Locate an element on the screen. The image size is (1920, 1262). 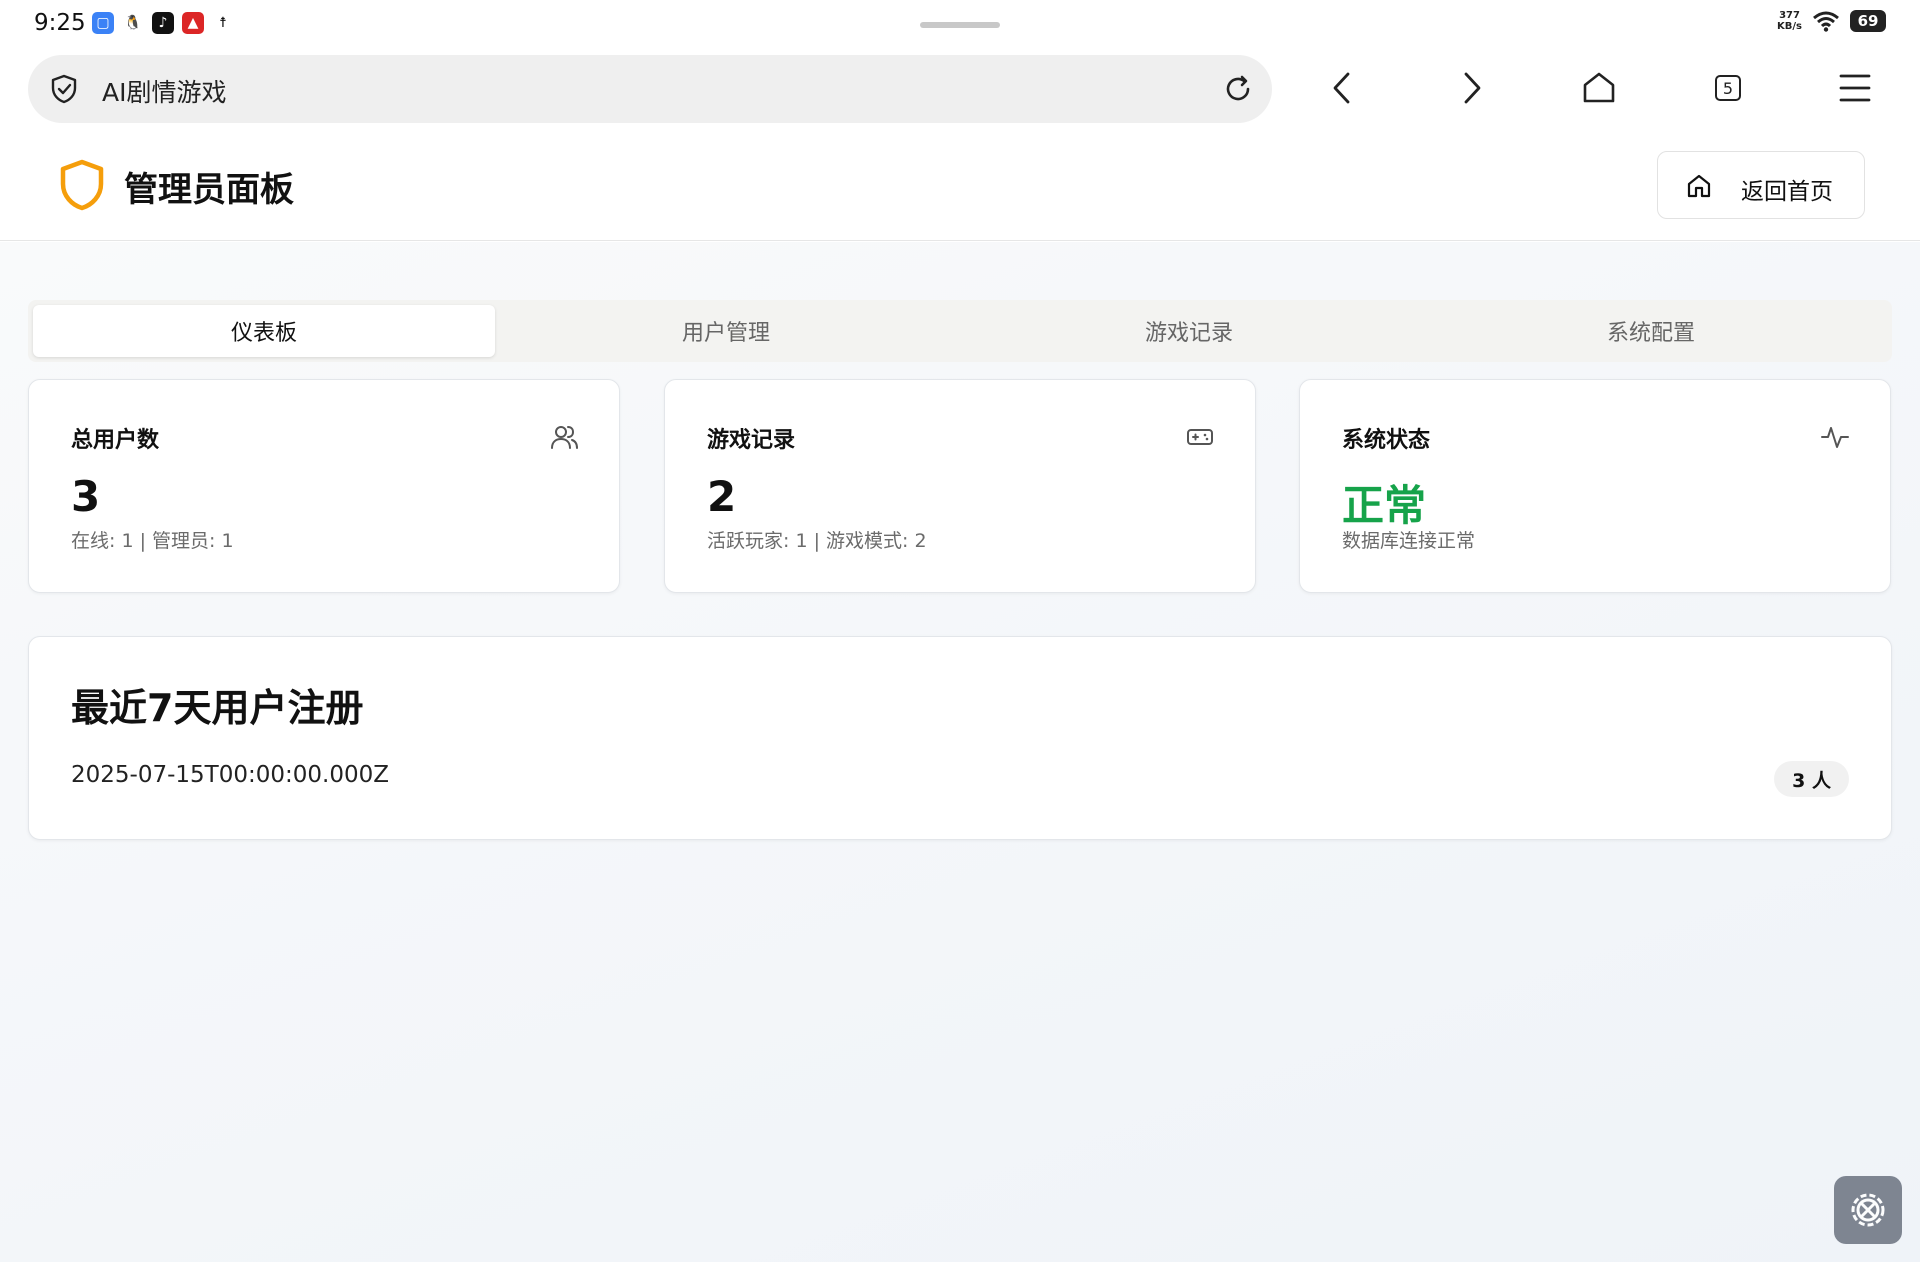
system-status-value: 正常 is located at coordinates (1384, 505).